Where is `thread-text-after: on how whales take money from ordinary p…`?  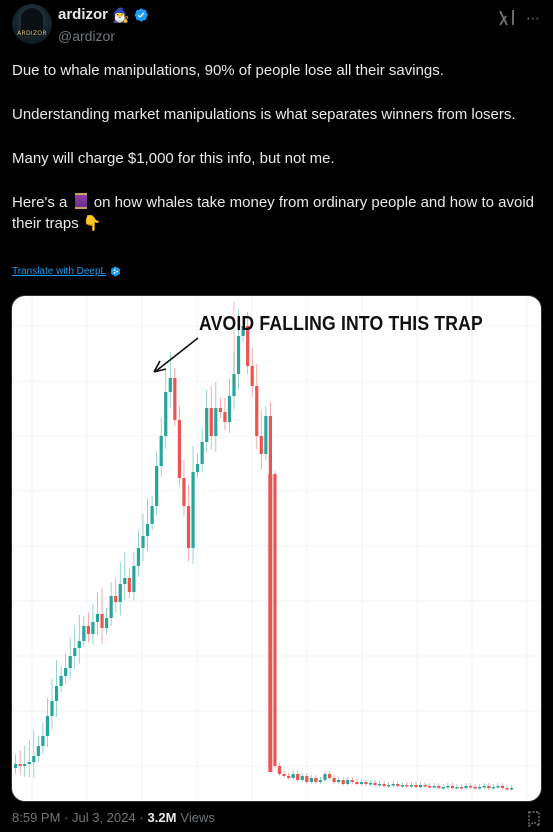 thread-text-after: on how whales take money from ordinary p… is located at coordinates (273, 213).